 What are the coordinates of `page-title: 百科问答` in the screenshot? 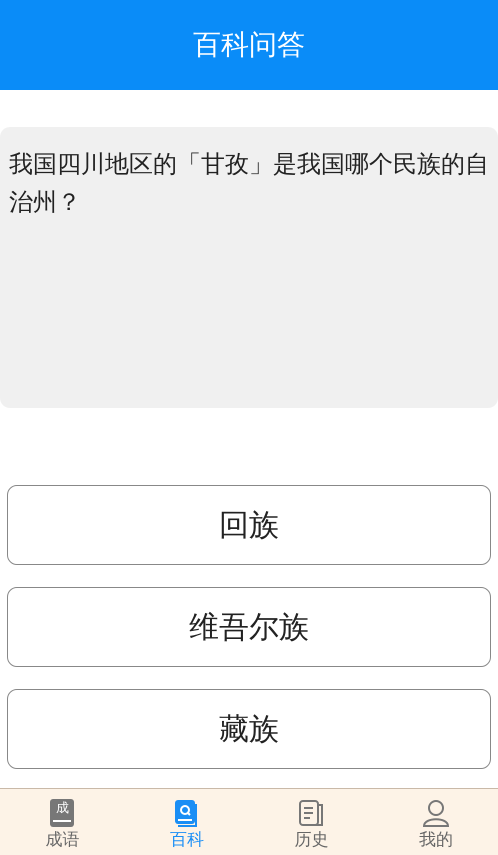 It's located at (249, 45).